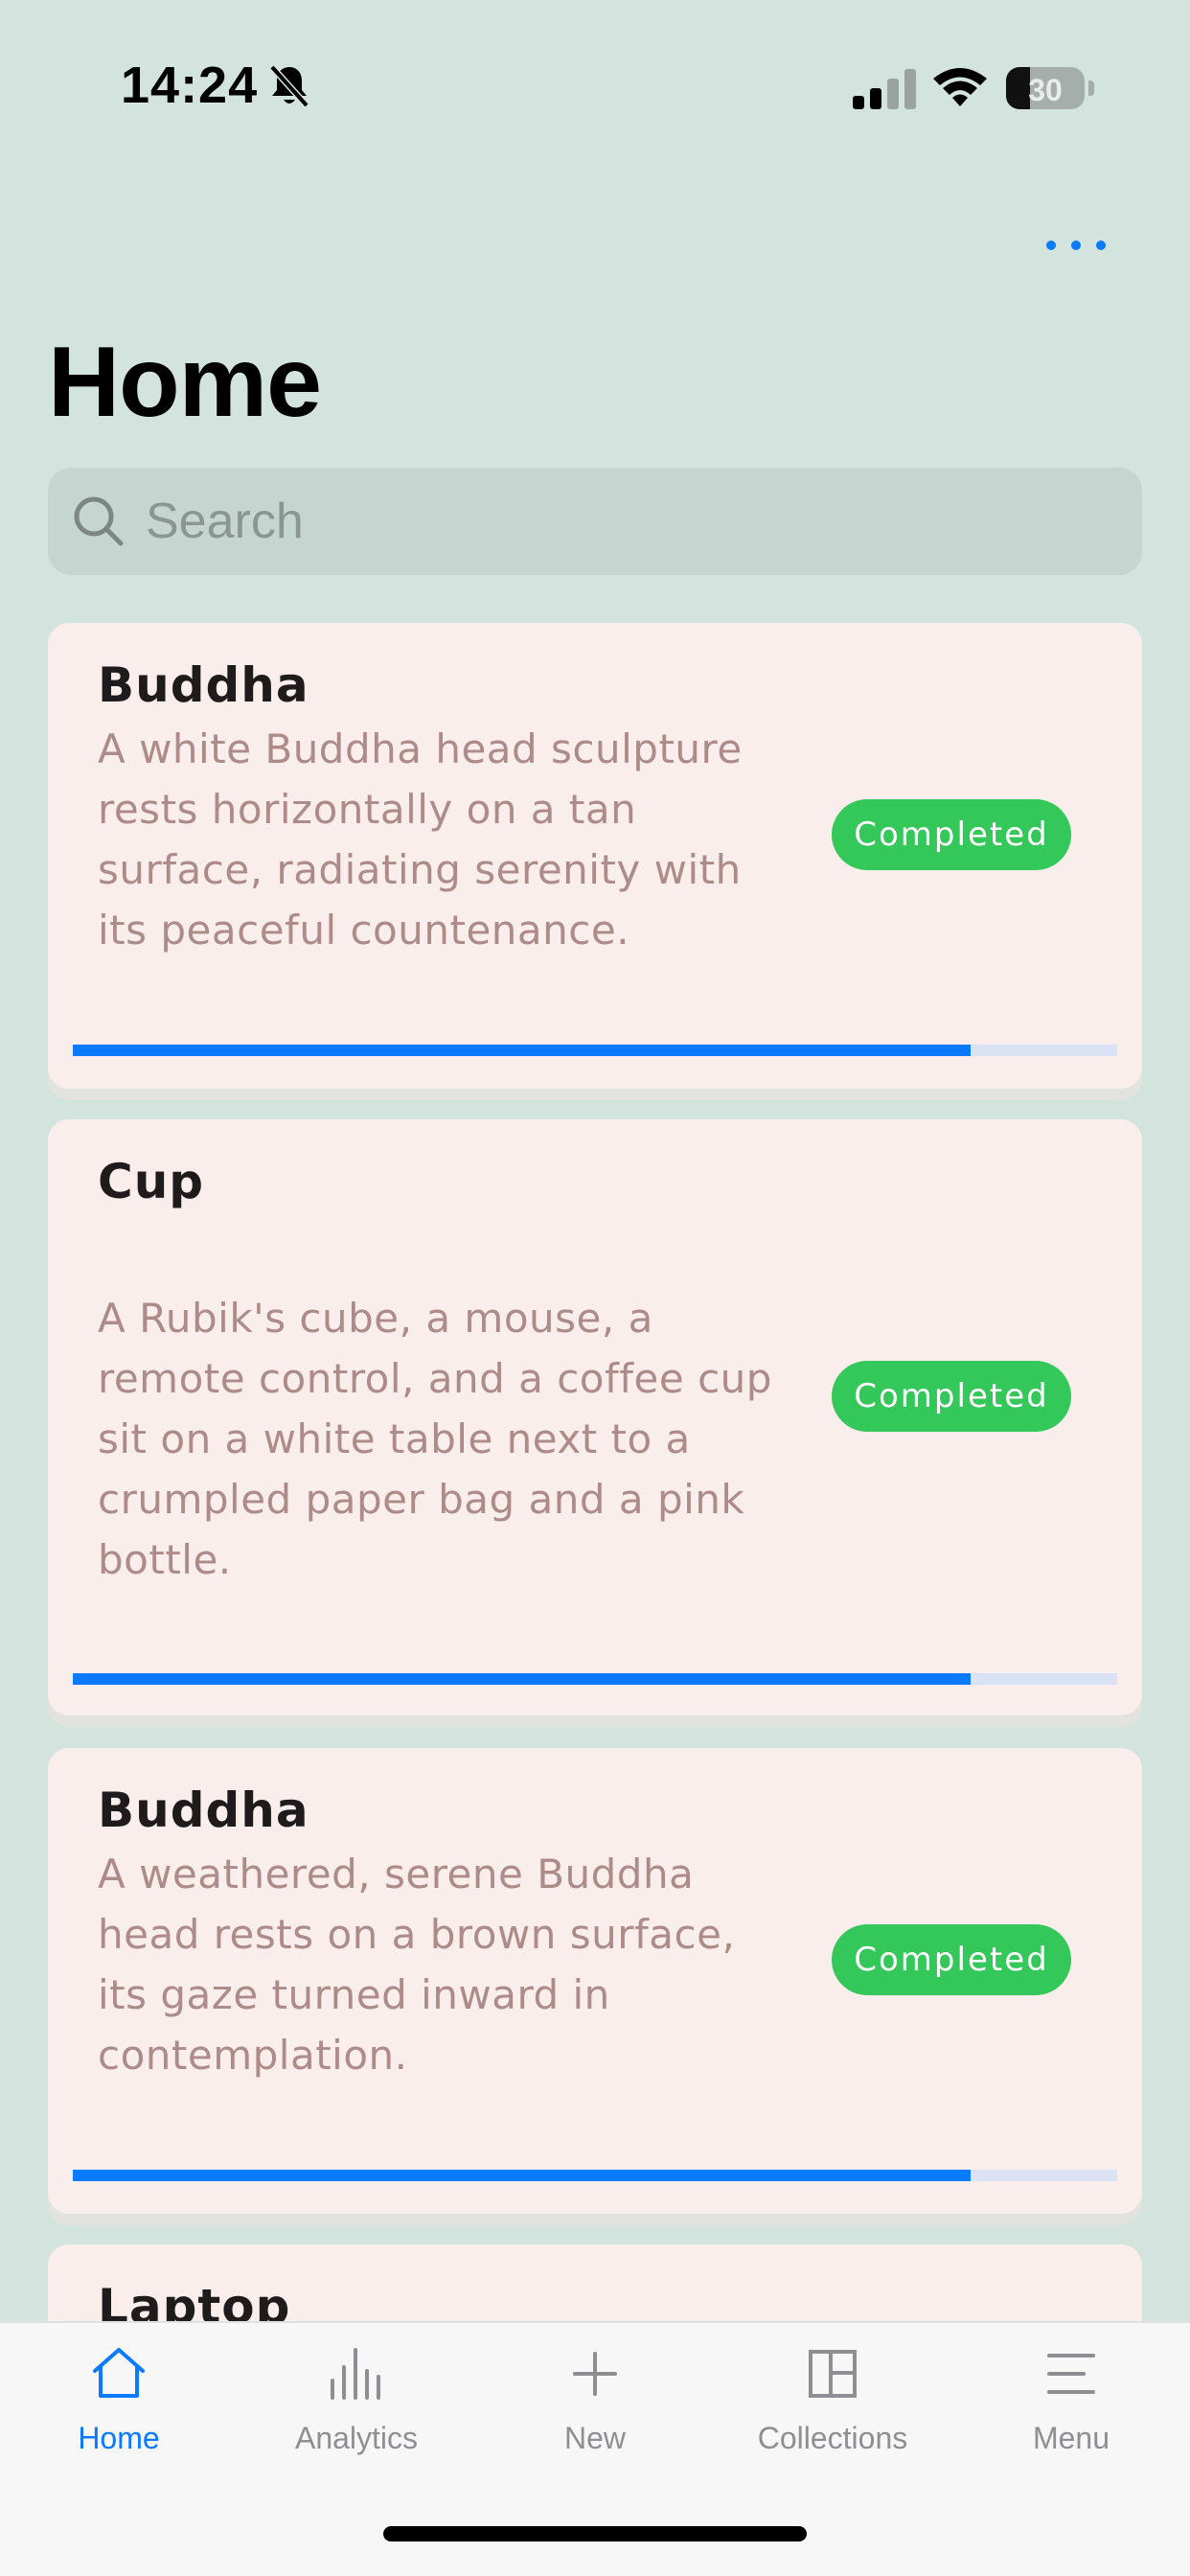  I want to click on tab-label: New, so click(594, 2438).